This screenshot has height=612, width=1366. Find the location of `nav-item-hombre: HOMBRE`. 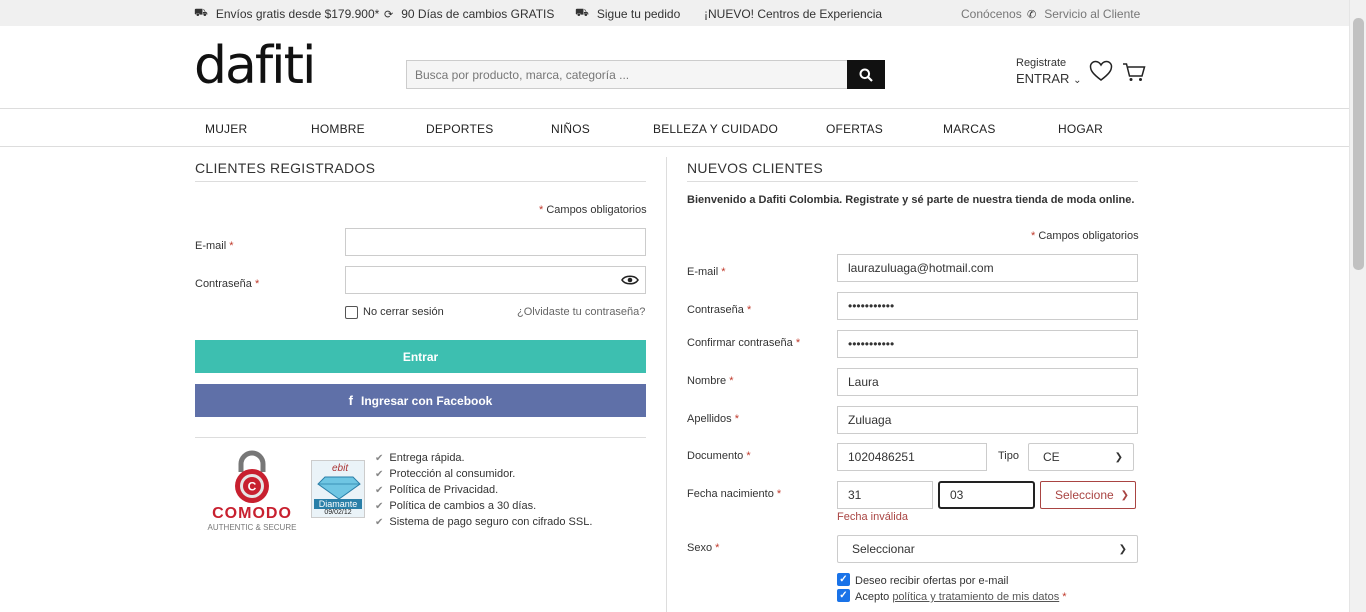

nav-item-hombre: HOMBRE is located at coordinates (338, 129).